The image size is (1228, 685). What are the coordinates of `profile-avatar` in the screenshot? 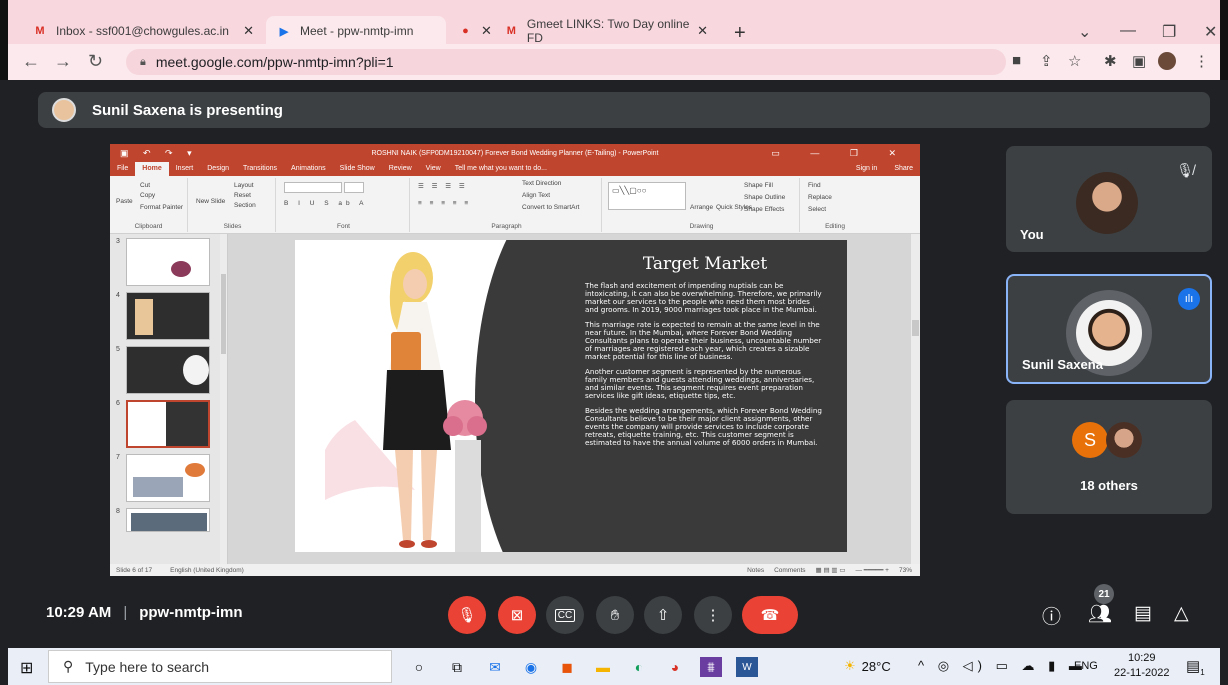 It's located at (1167, 61).